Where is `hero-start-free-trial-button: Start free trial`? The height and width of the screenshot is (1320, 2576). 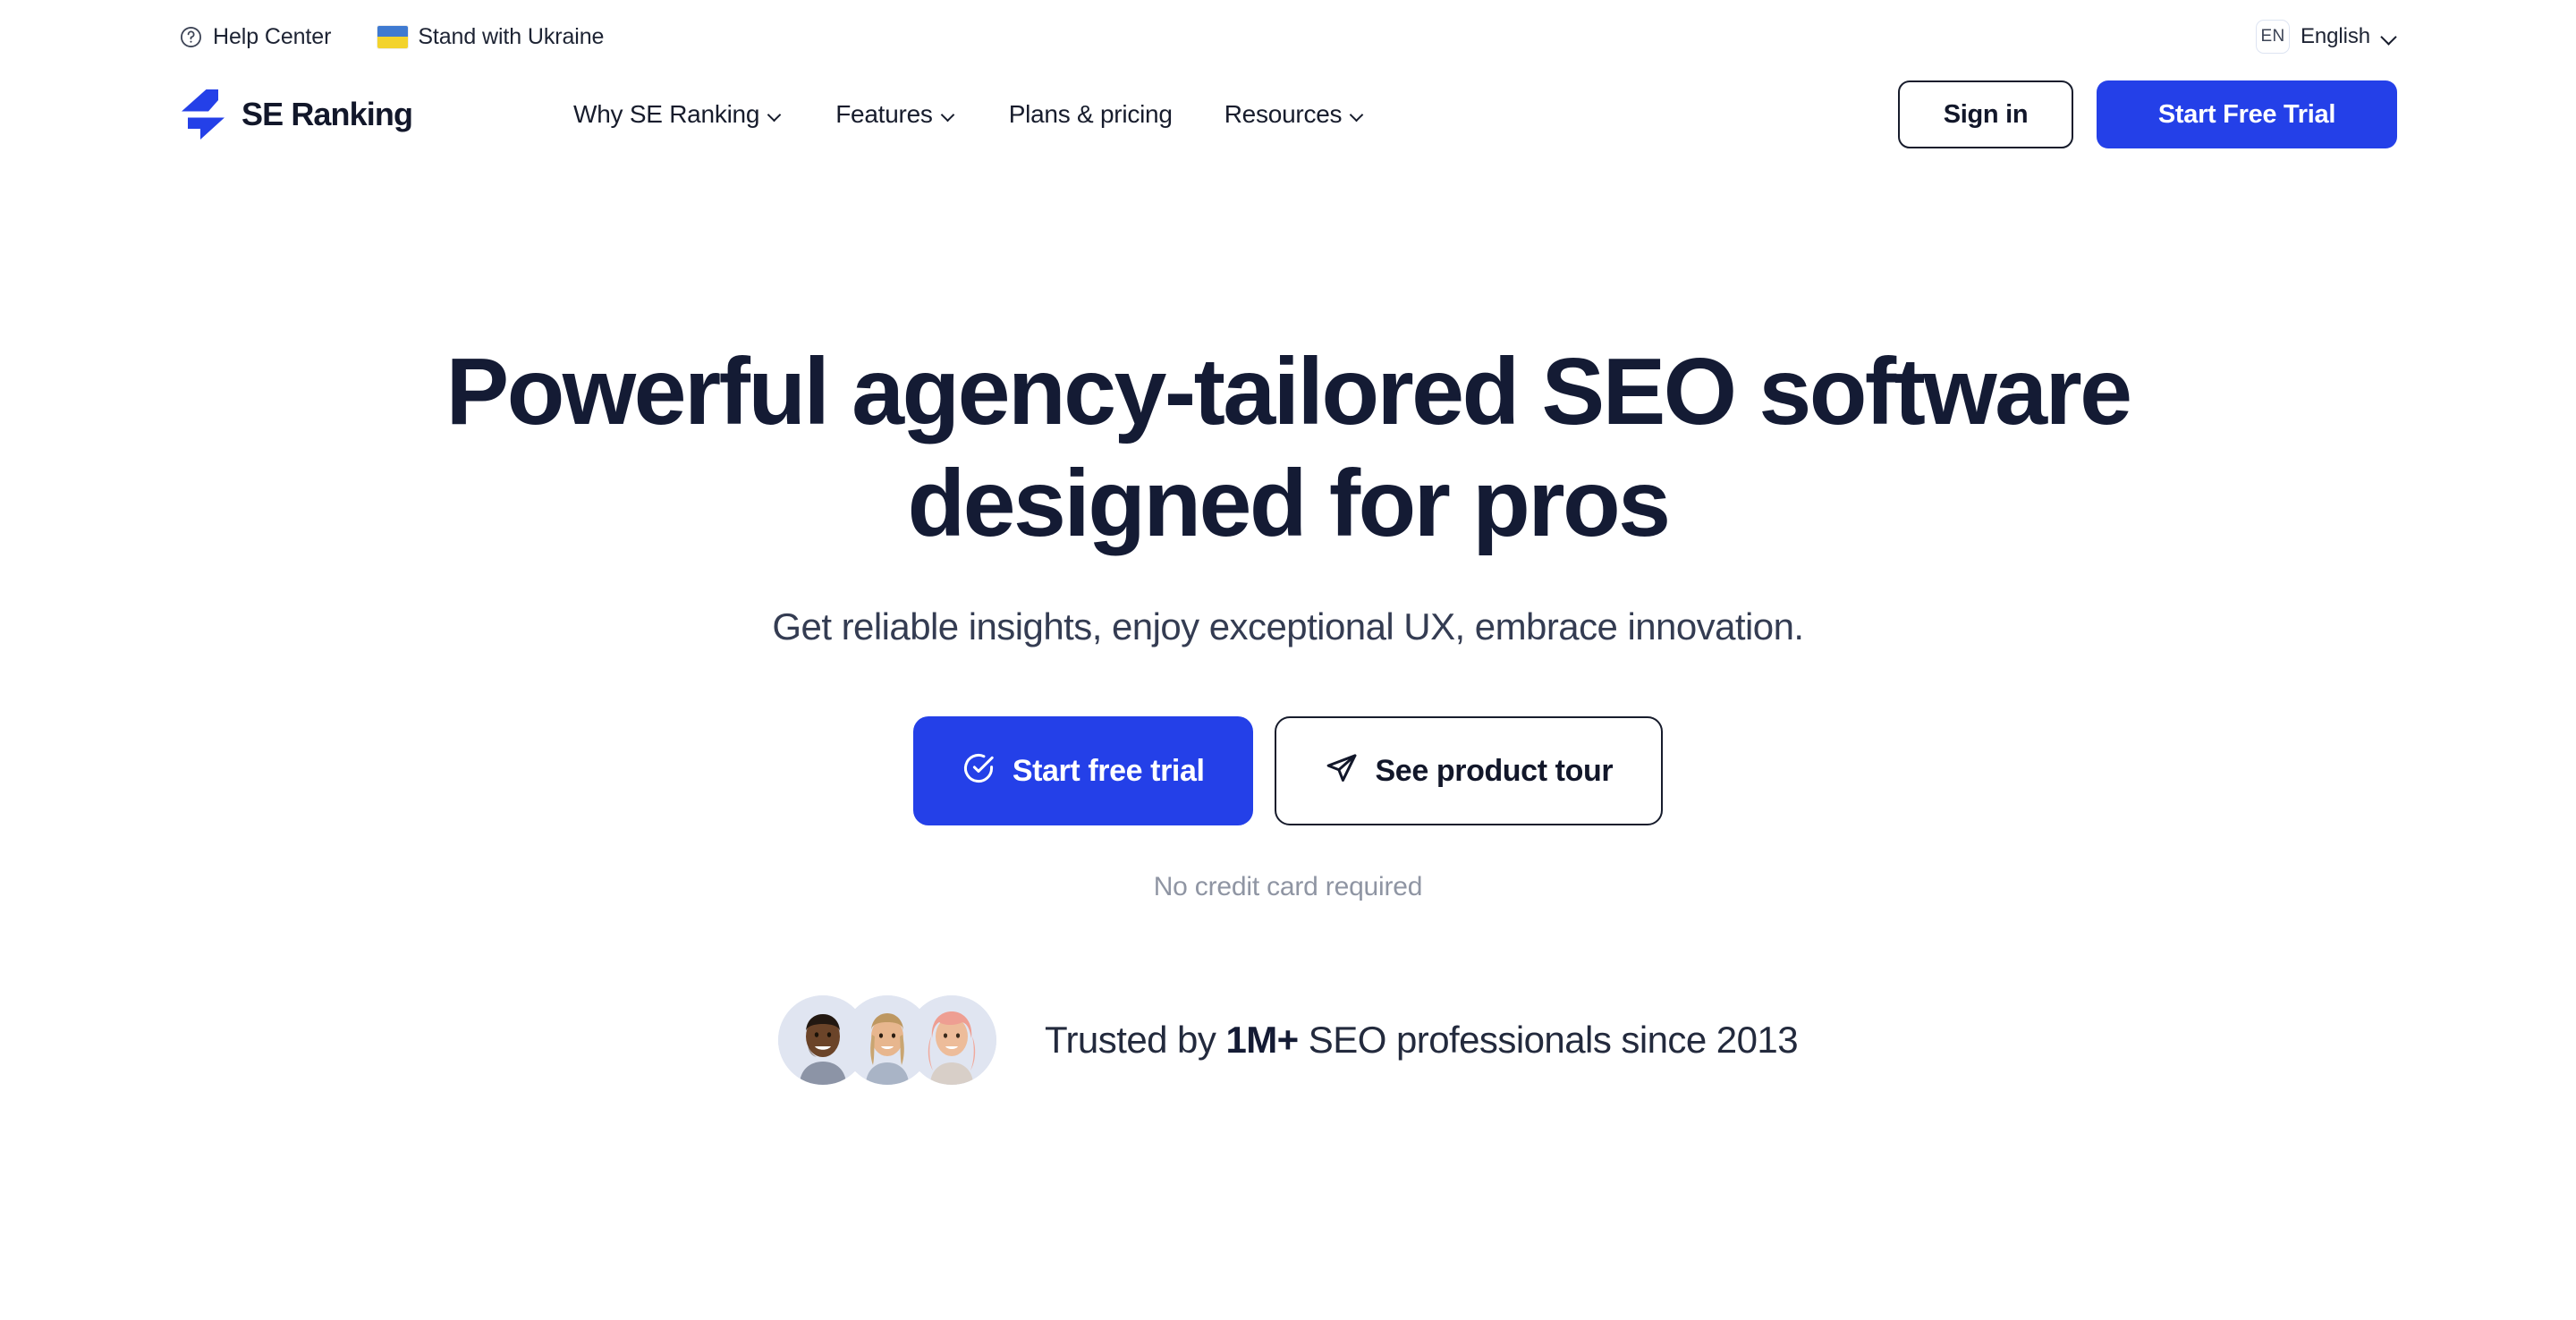 hero-start-free-trial-button: Start free trial is located at coordinates (1082, 770).